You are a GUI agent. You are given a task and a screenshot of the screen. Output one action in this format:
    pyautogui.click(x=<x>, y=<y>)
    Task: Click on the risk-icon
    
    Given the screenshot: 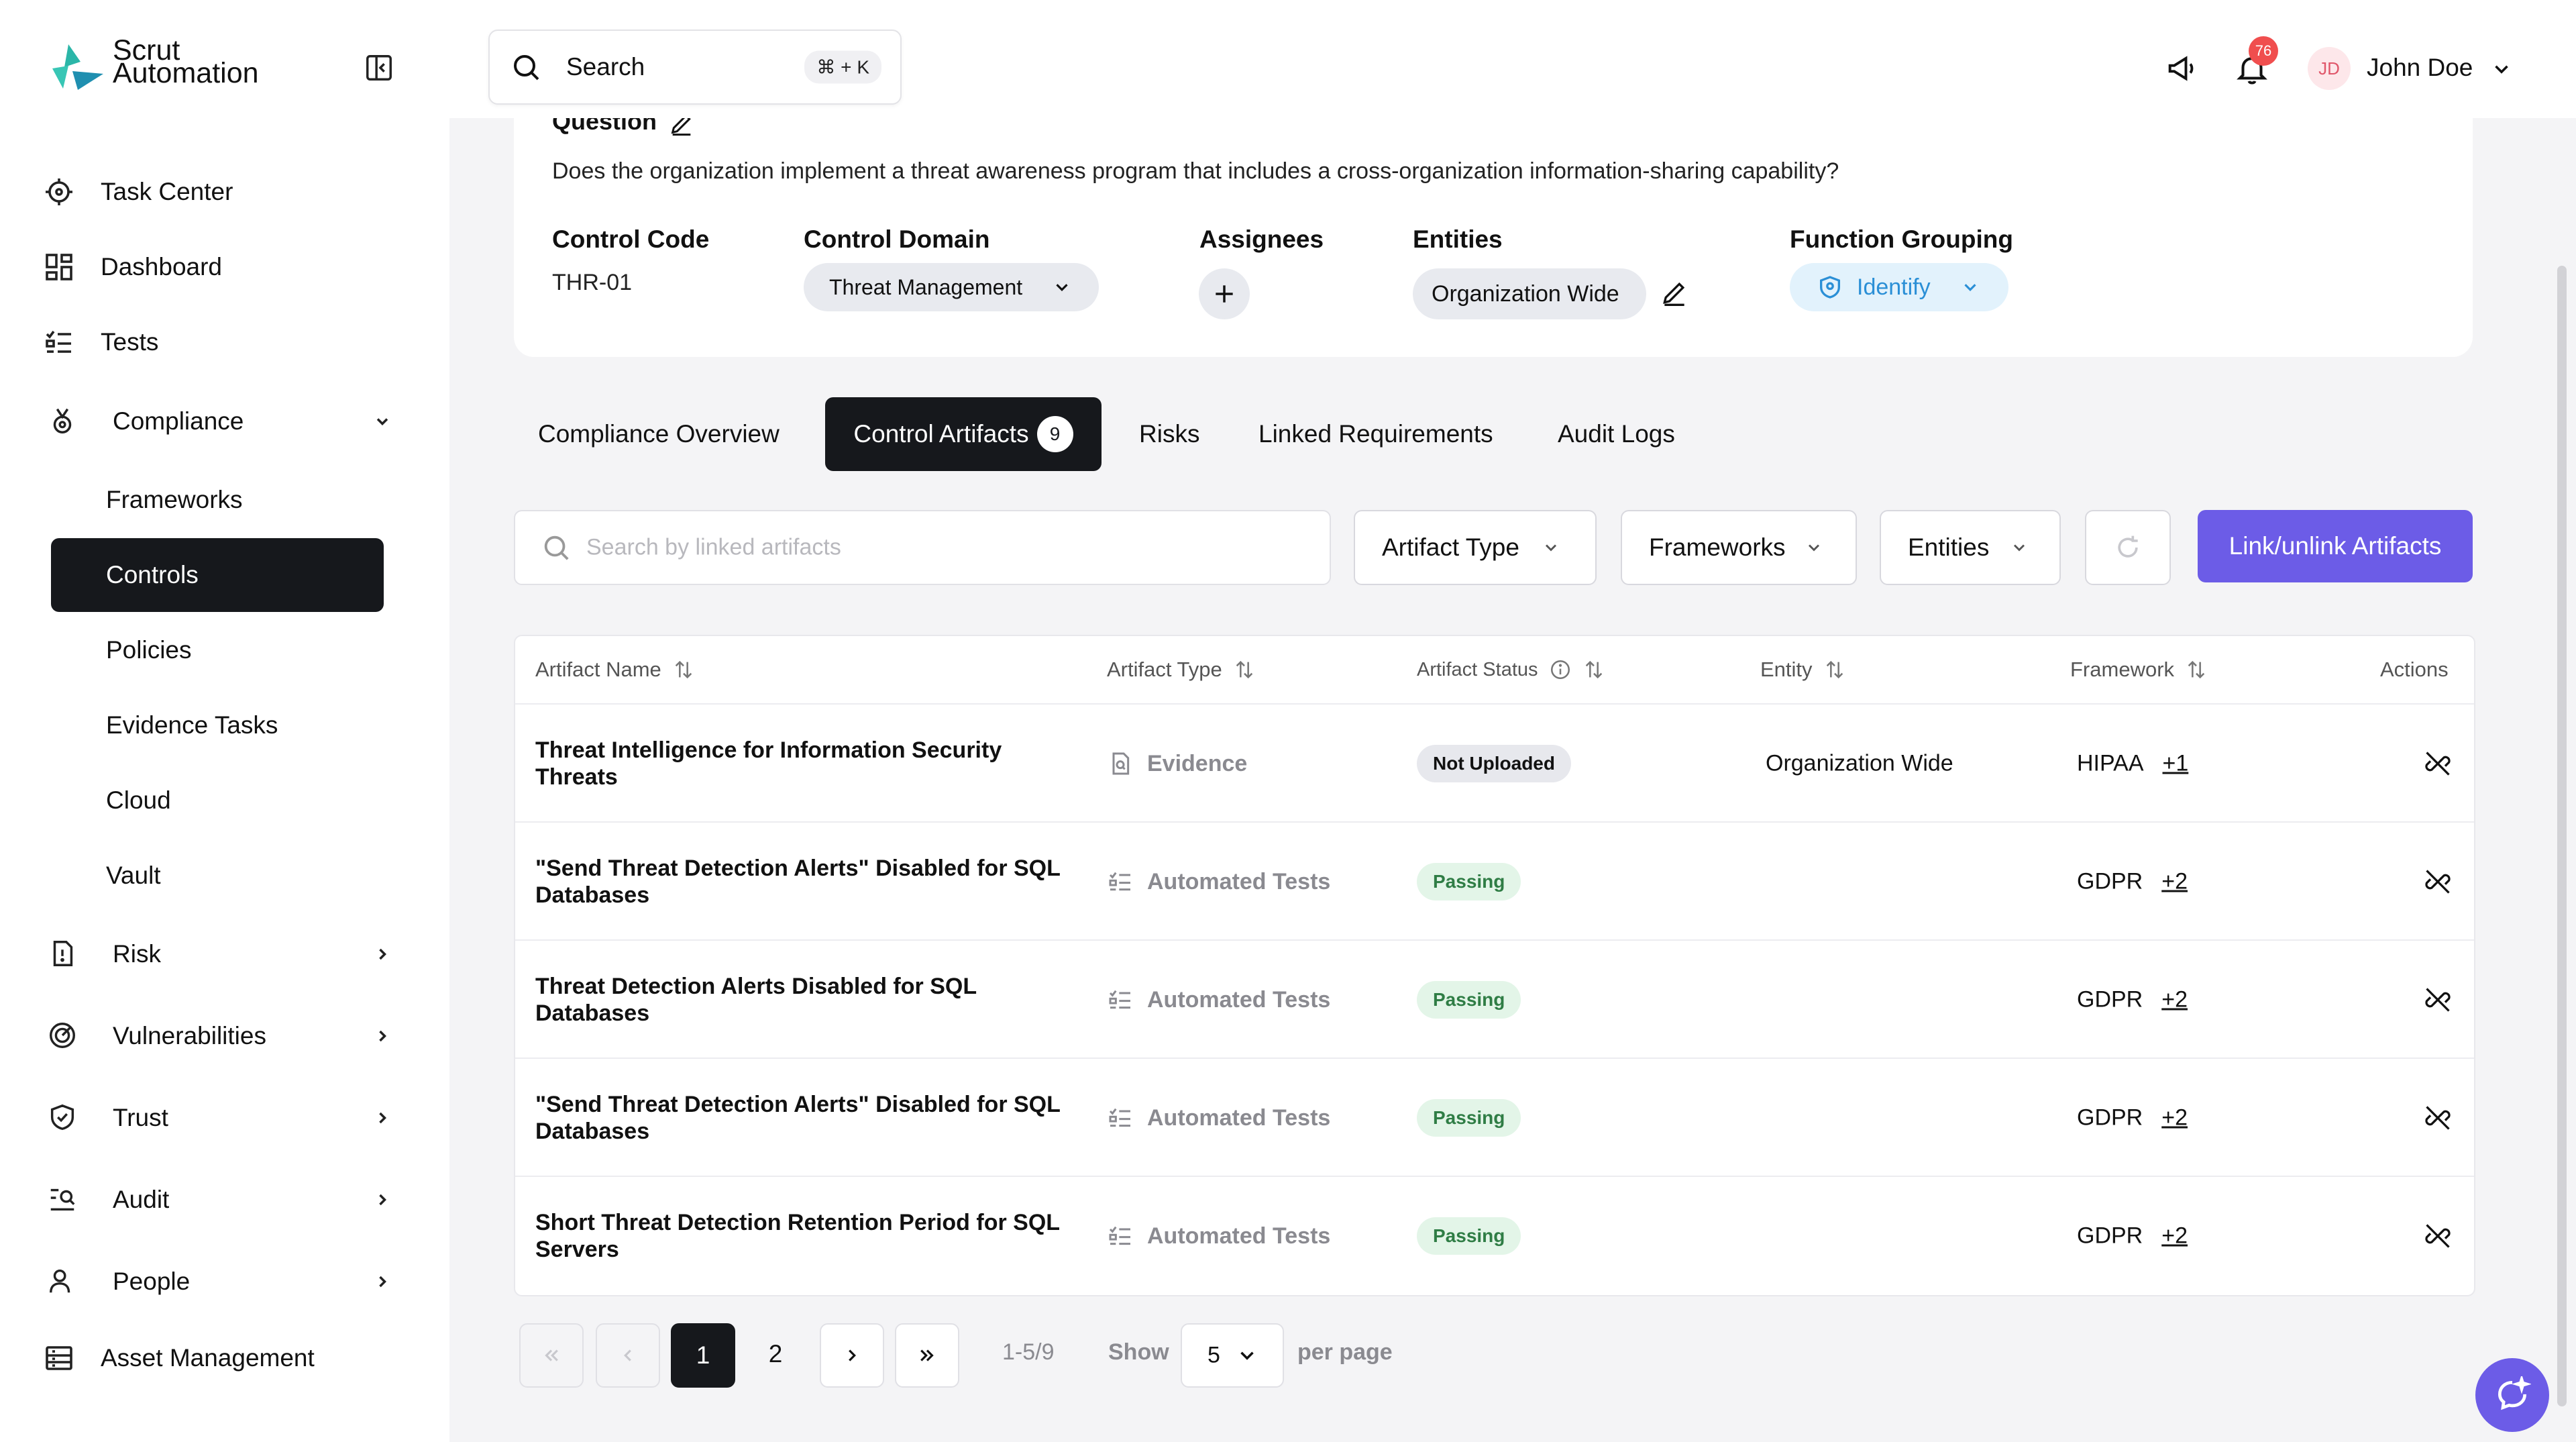 What is the action you would take?
    pyautogui.click(x=63, y=954)
    